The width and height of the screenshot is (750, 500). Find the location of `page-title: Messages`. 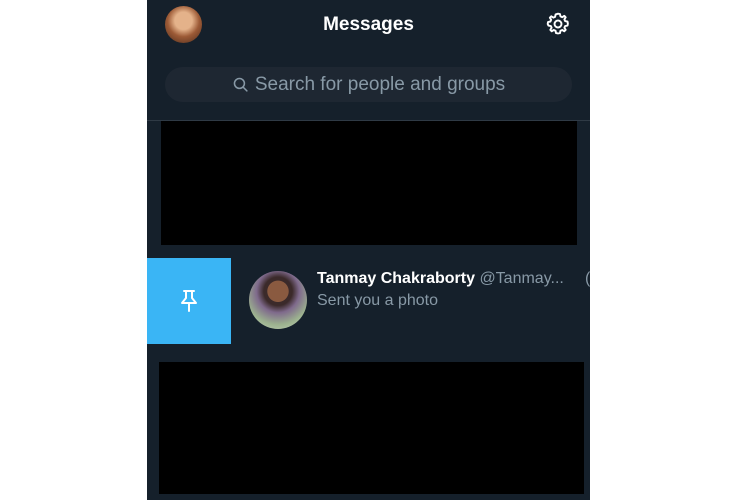

page-title: Messages is located at coordinates (368, 24).